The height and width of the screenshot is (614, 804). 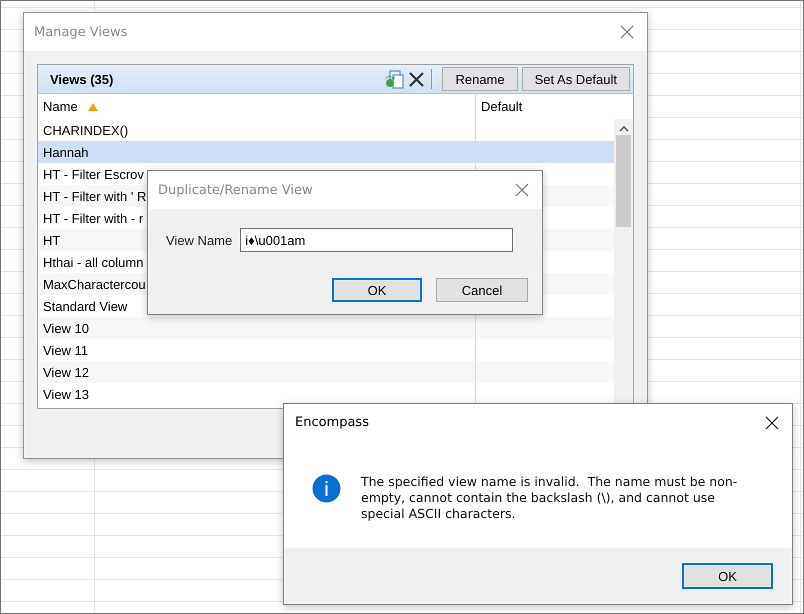 What do you see at coordinates (727, 576) in the screenshot?
I see `ok-button: OK` at bounding box center [727, 576].